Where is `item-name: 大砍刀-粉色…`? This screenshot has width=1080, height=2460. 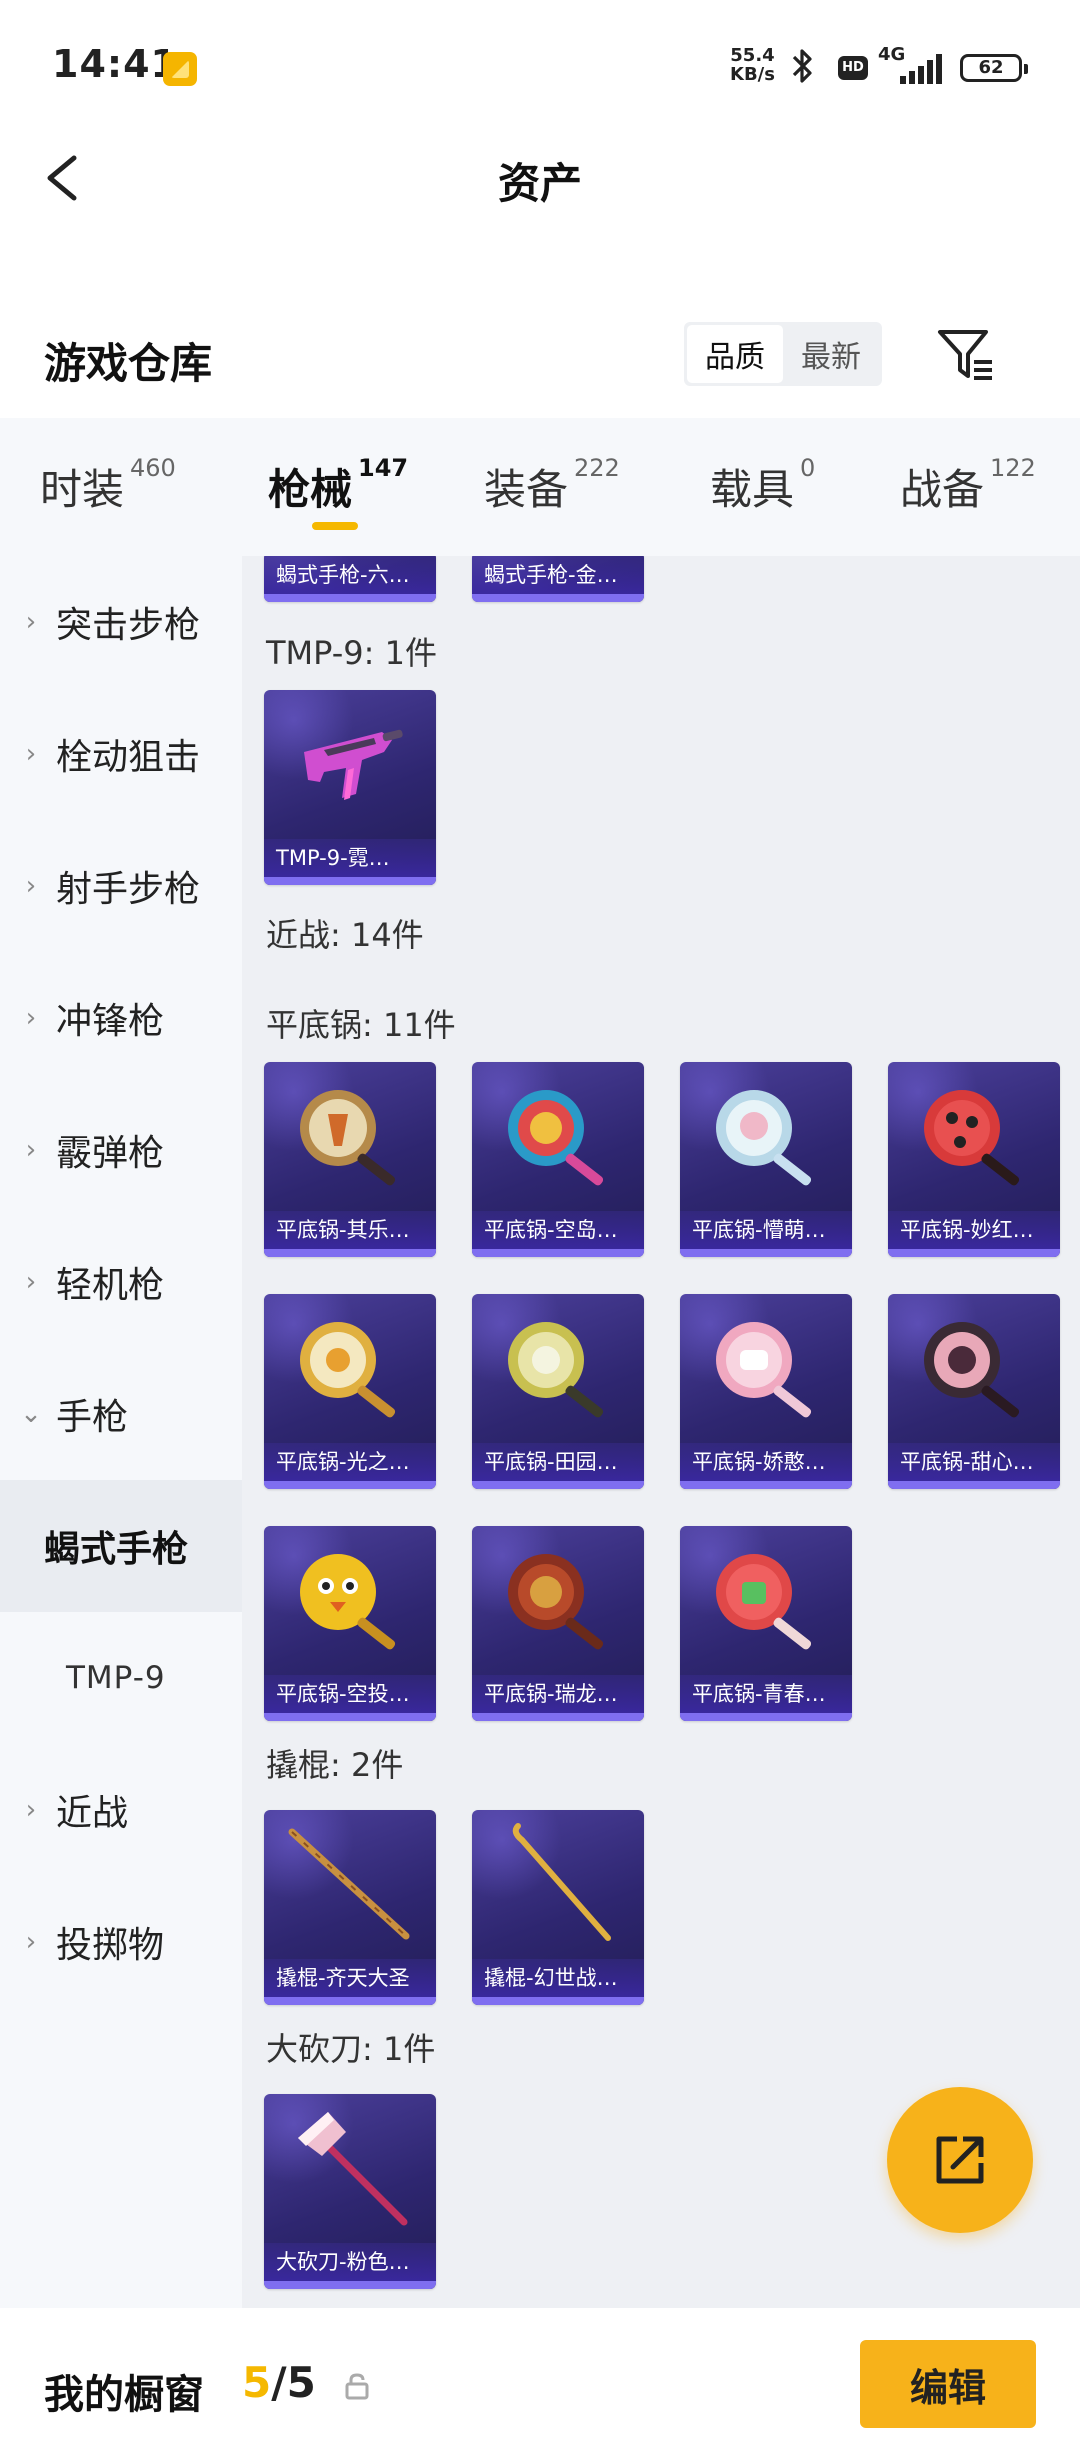 item-name: 大砍刀-粉色… is located at coordinates (350, 2262).